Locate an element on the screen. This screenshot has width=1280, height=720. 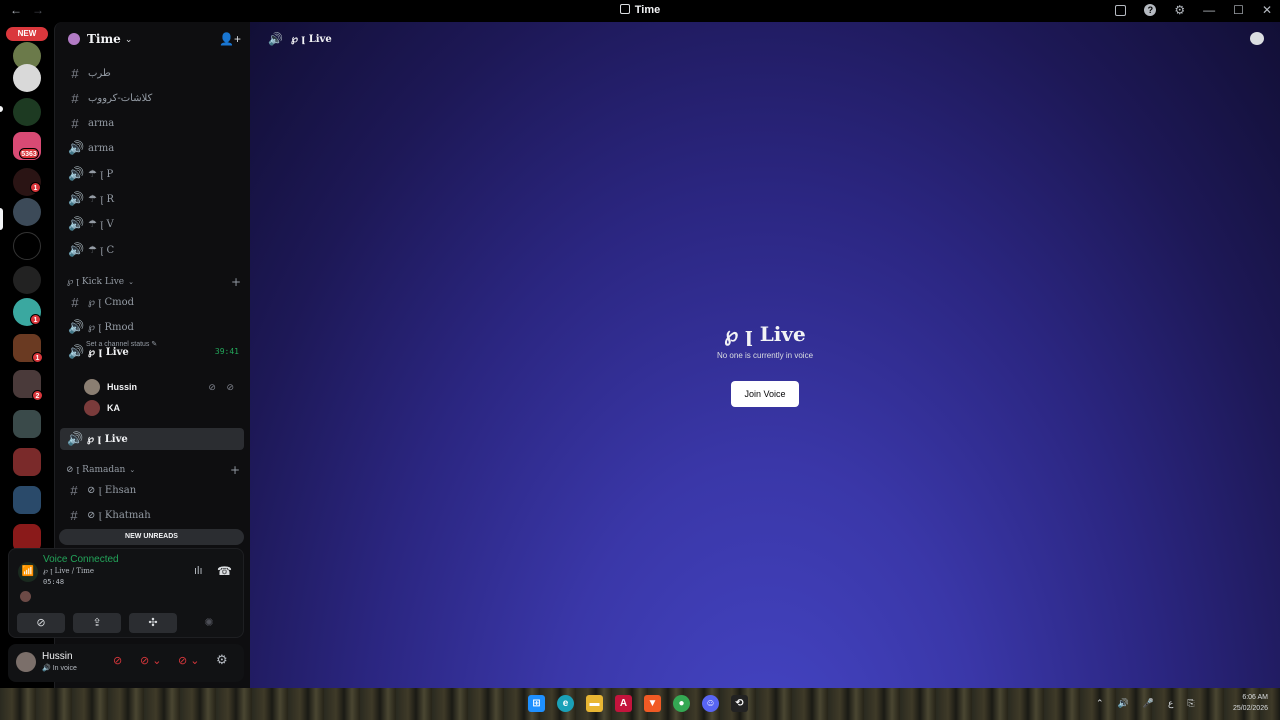
selected-channel: 🔊 ℘ ꞁ Live is located at coordinates (152, 439).